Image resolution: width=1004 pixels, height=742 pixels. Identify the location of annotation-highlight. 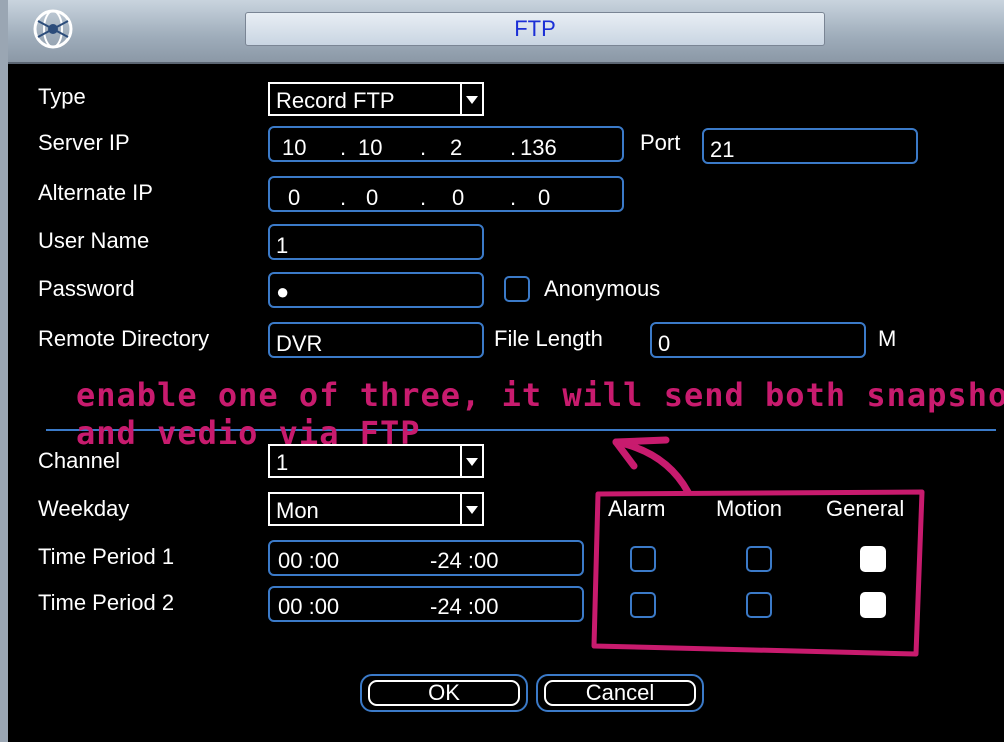
(758, 546).